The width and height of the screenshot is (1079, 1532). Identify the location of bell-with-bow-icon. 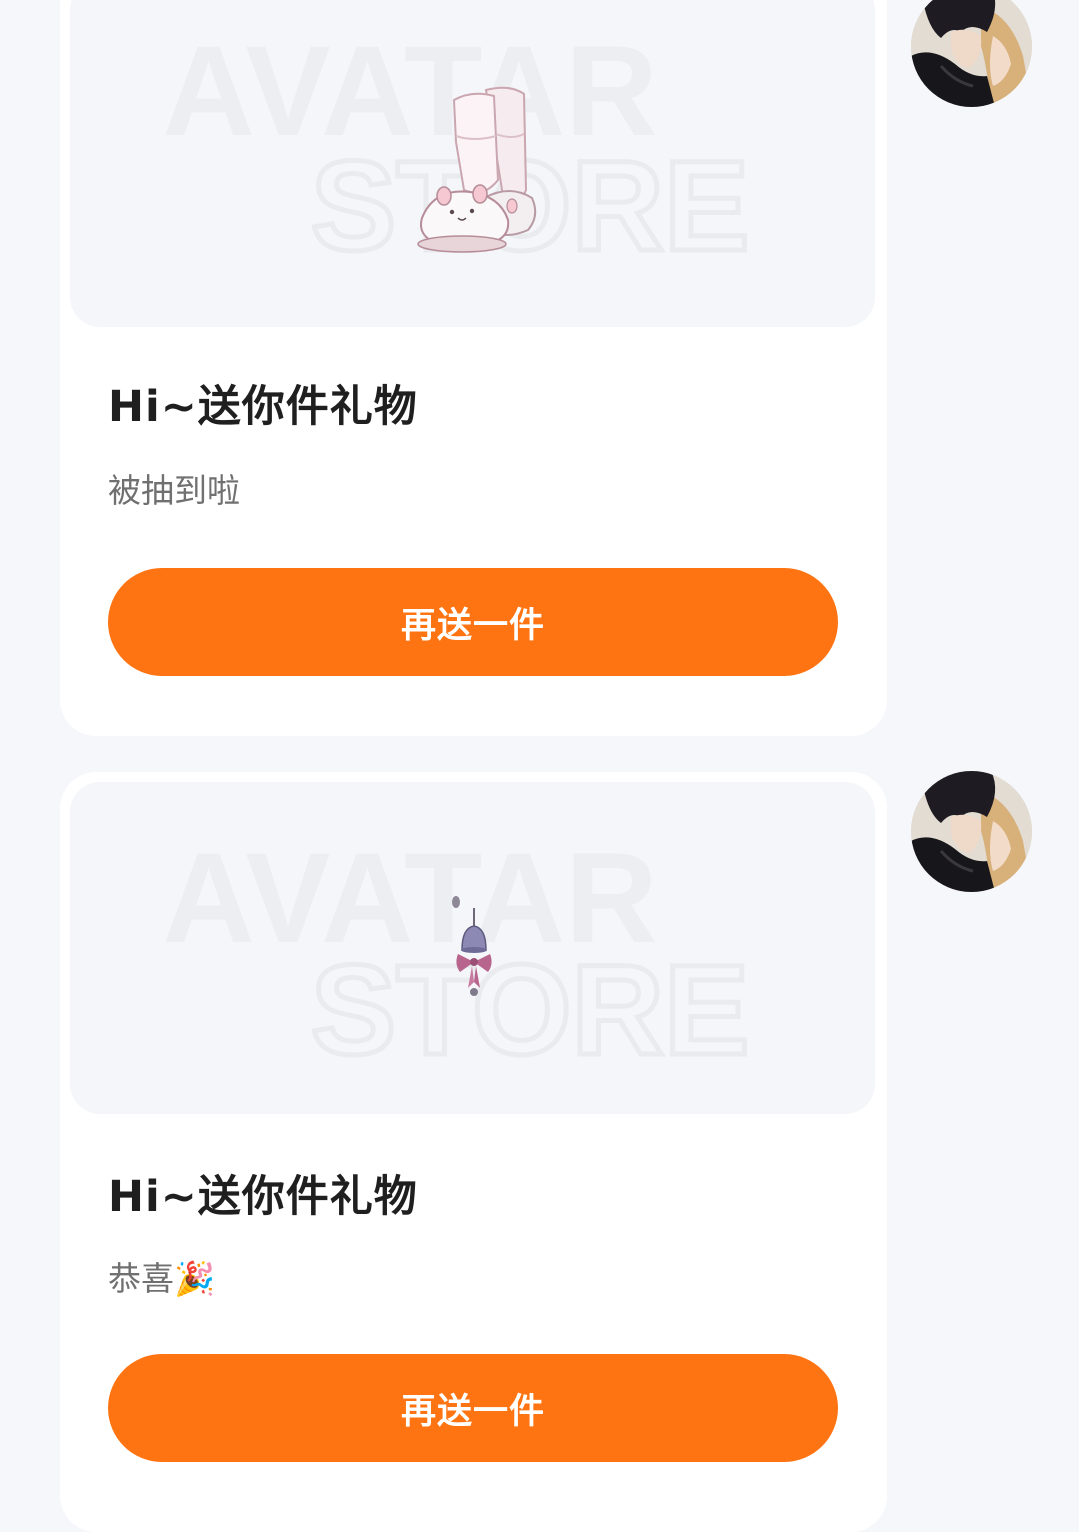
(472, 946).